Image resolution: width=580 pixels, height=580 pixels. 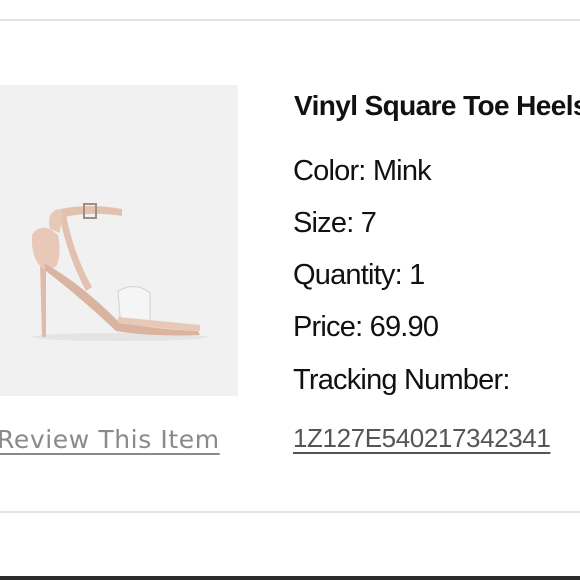 I want to click on bottom-divider, so click(x=290, y=512).